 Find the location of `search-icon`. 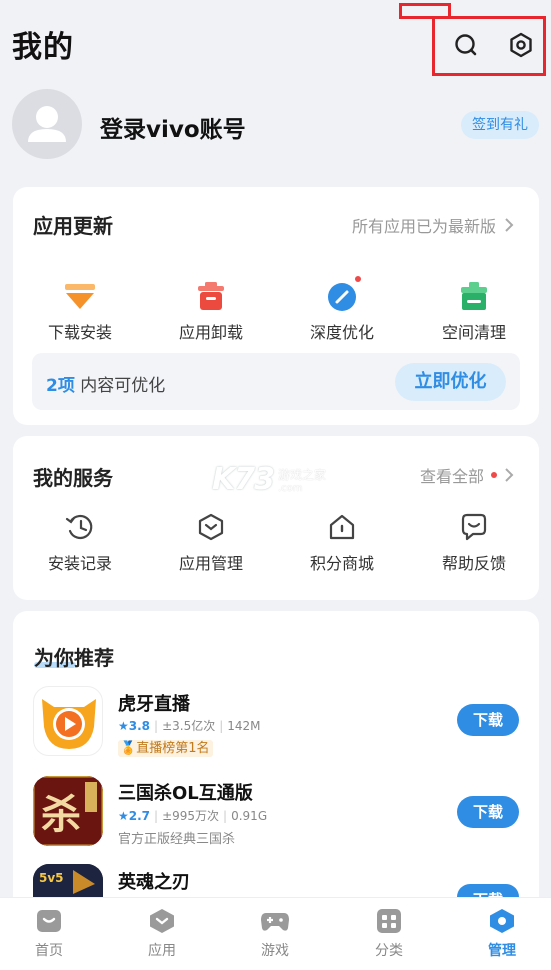

search-icon is located at coordinates (466, 45).